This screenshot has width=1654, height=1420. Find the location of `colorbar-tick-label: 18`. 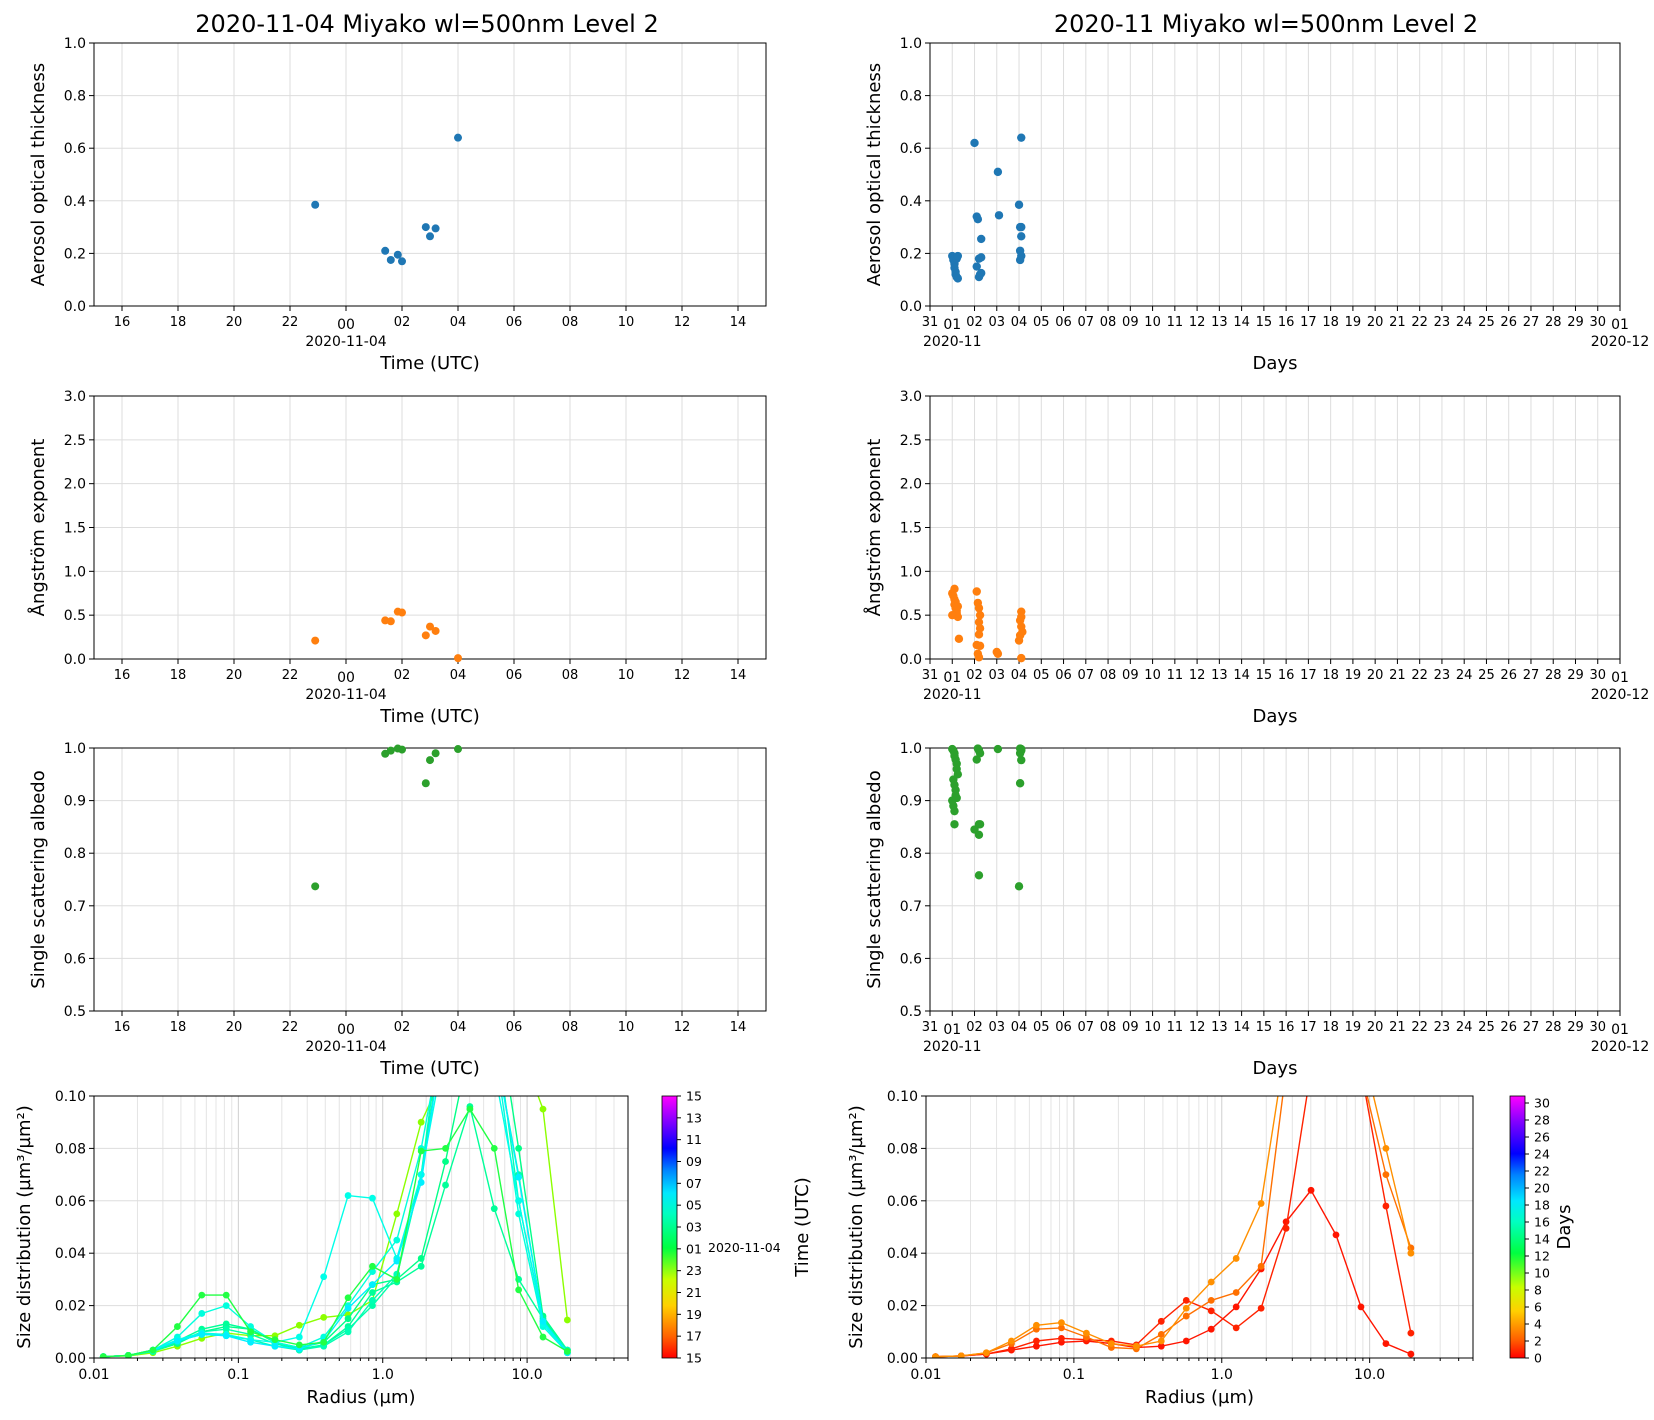

colorbar-tick-label: 18 is located at coordinates (1542, 1205).